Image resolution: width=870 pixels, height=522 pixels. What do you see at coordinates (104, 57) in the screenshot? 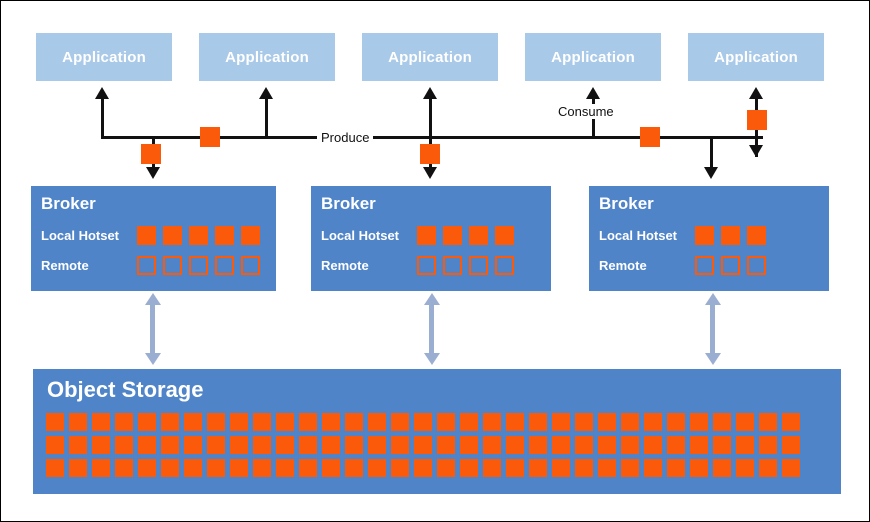
I see `application-box-1: Application` at bounding box center [104, 57].